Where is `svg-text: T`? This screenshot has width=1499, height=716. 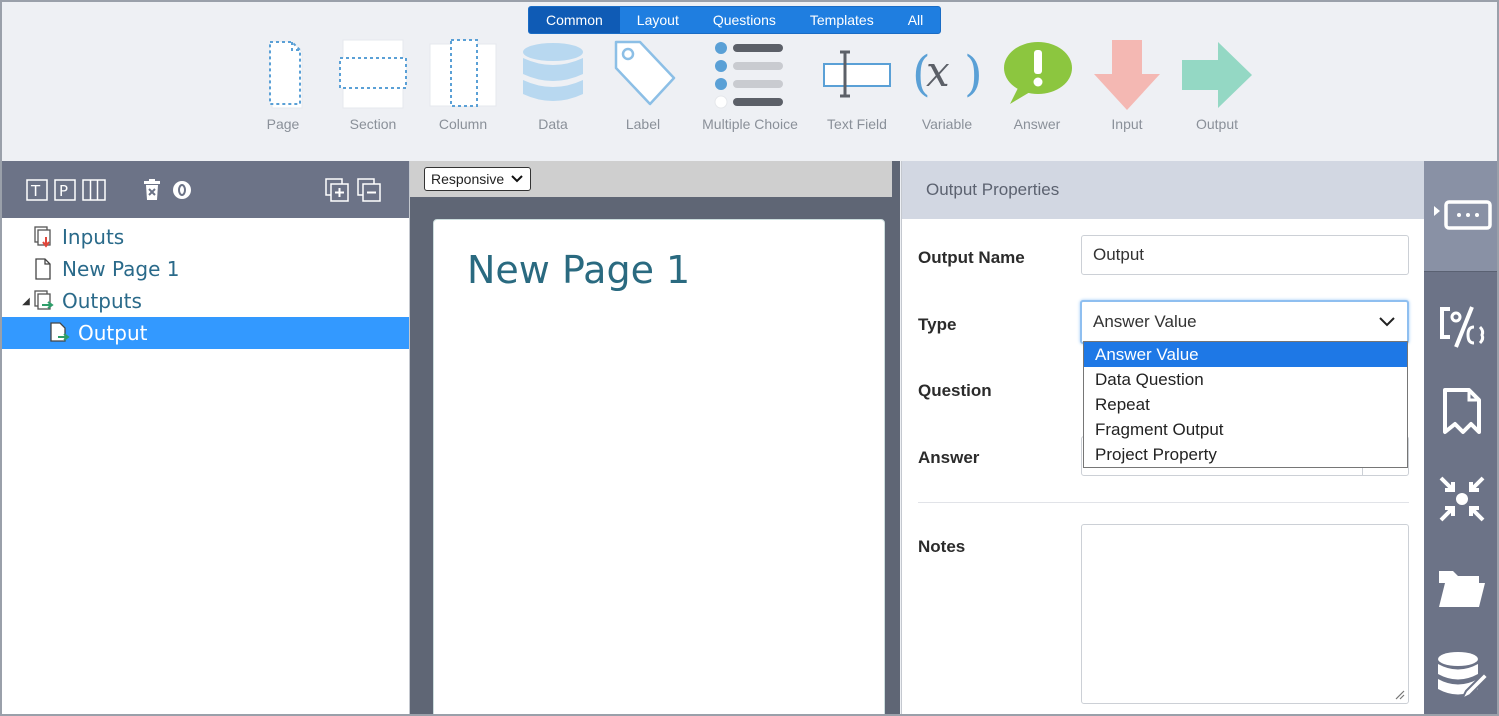 svg-text: T is located at coordinates (35, 191).